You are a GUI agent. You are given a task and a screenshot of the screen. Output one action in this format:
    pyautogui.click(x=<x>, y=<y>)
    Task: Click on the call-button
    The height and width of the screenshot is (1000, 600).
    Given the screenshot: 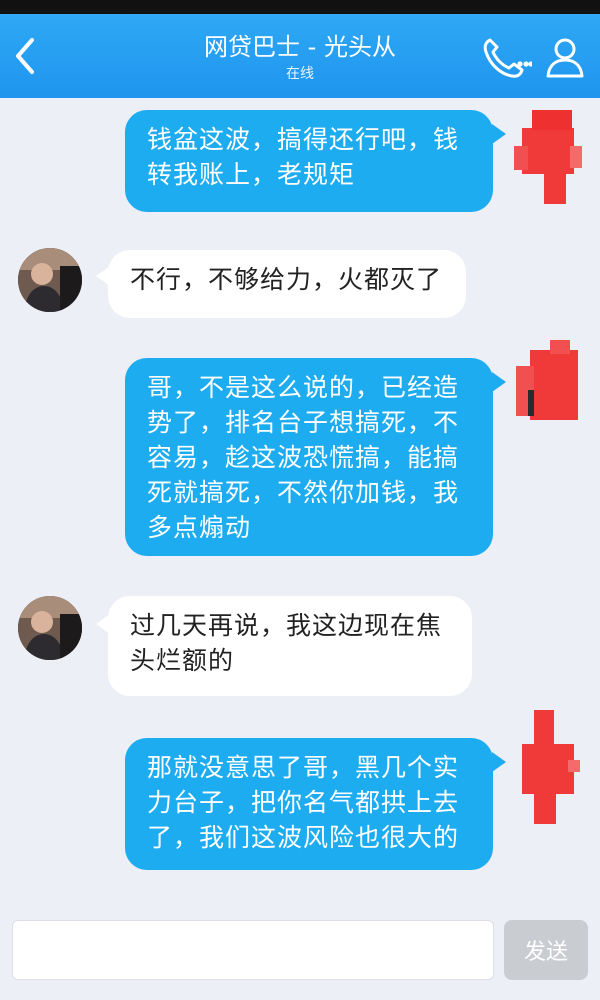 What is the action you would take?
    pyautogui.click(x=506, y=58)
    